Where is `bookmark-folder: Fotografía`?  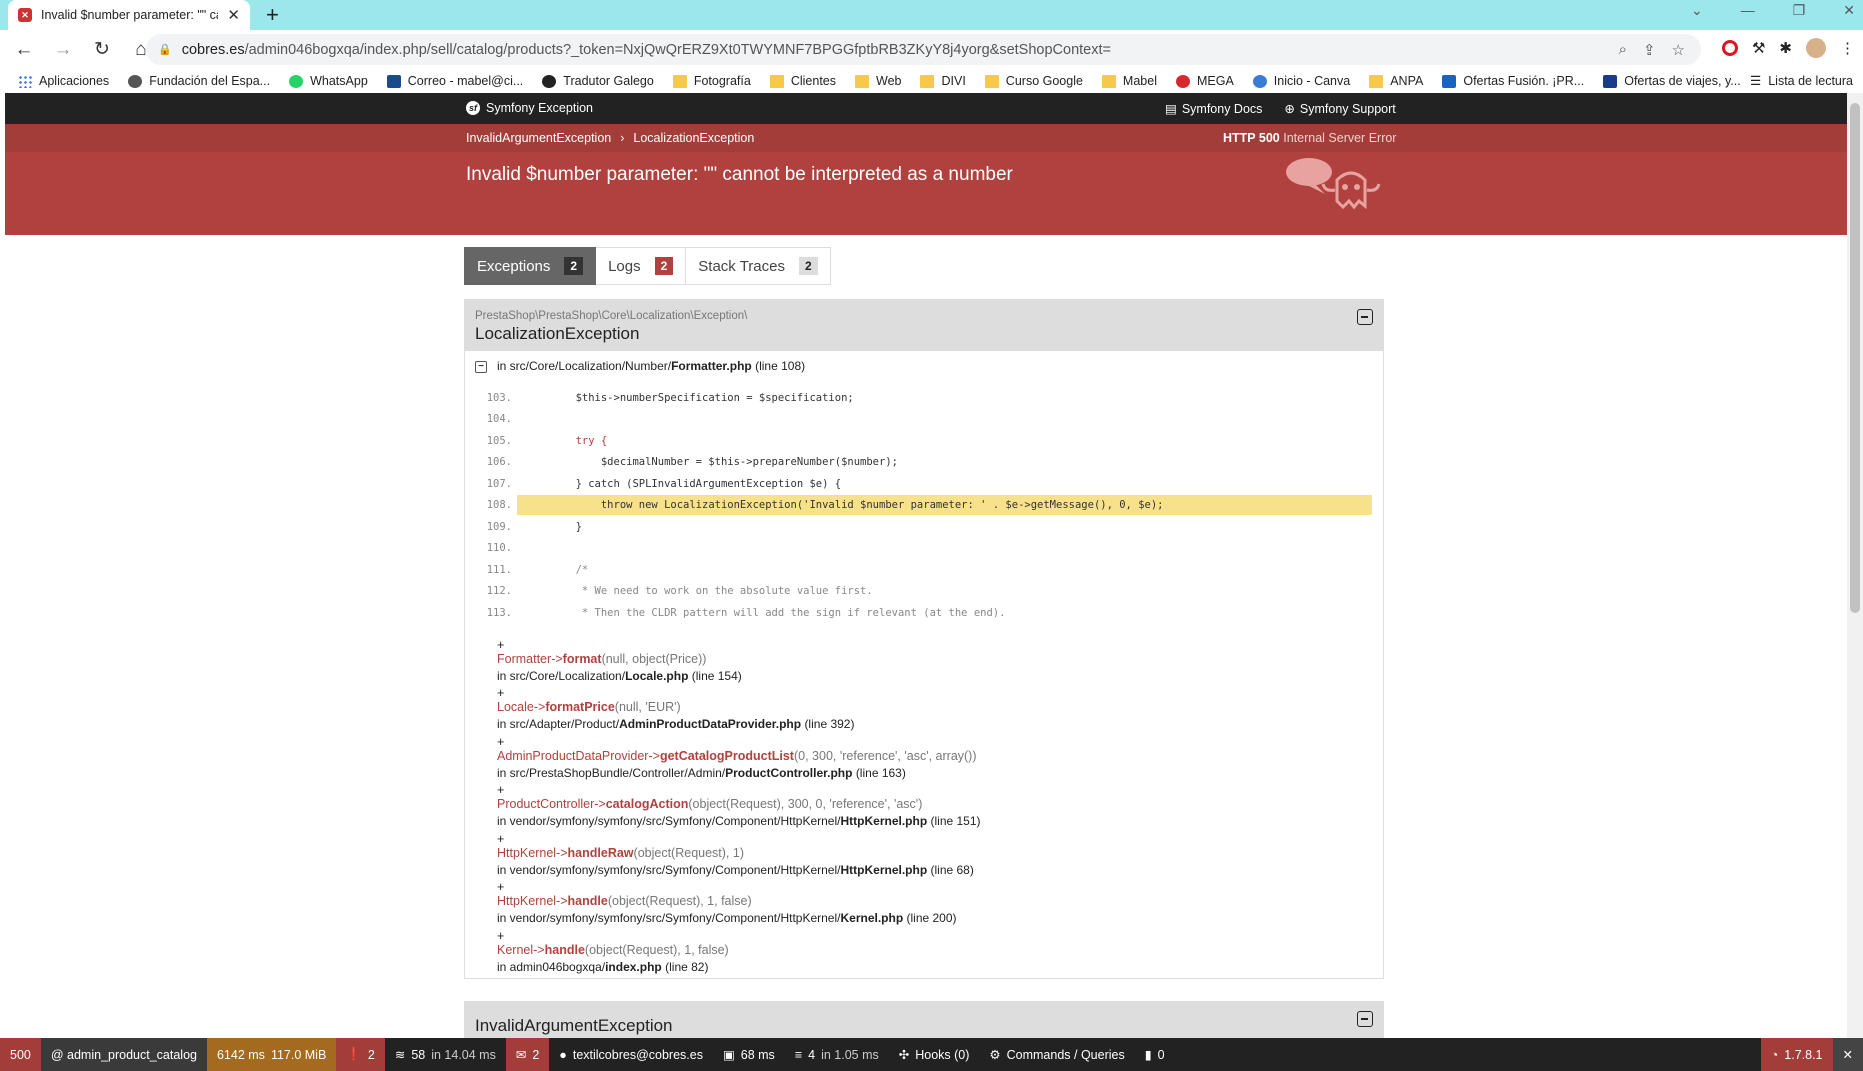 bookmark-folder: Fotografía is located at coordinates (711, 81).